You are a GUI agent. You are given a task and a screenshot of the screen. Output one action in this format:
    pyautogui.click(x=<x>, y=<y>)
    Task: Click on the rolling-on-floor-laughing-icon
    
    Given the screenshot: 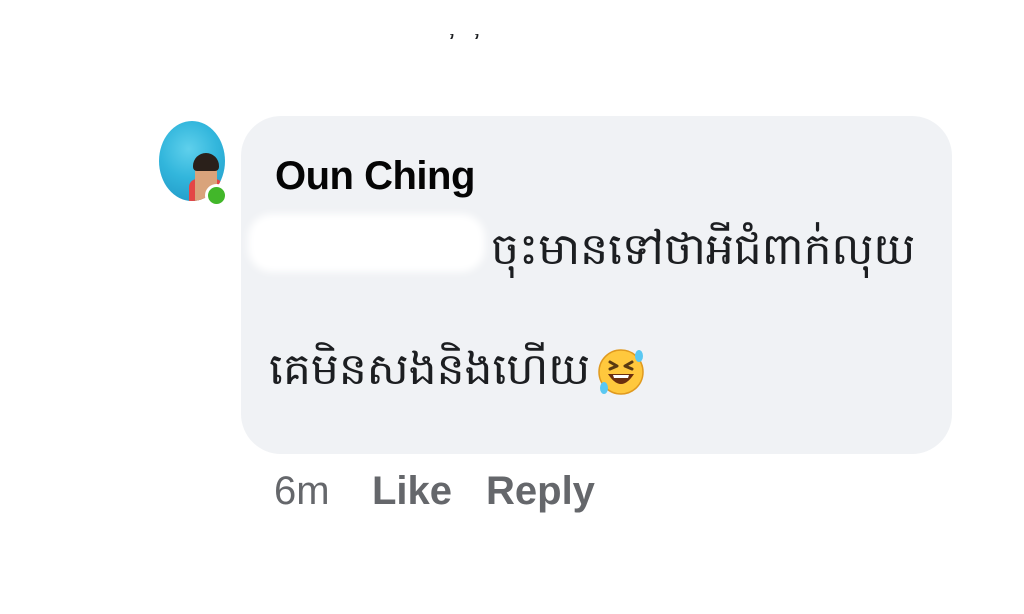 What is the action you would take?
    pyautogui.click(x=621, y=372)
    